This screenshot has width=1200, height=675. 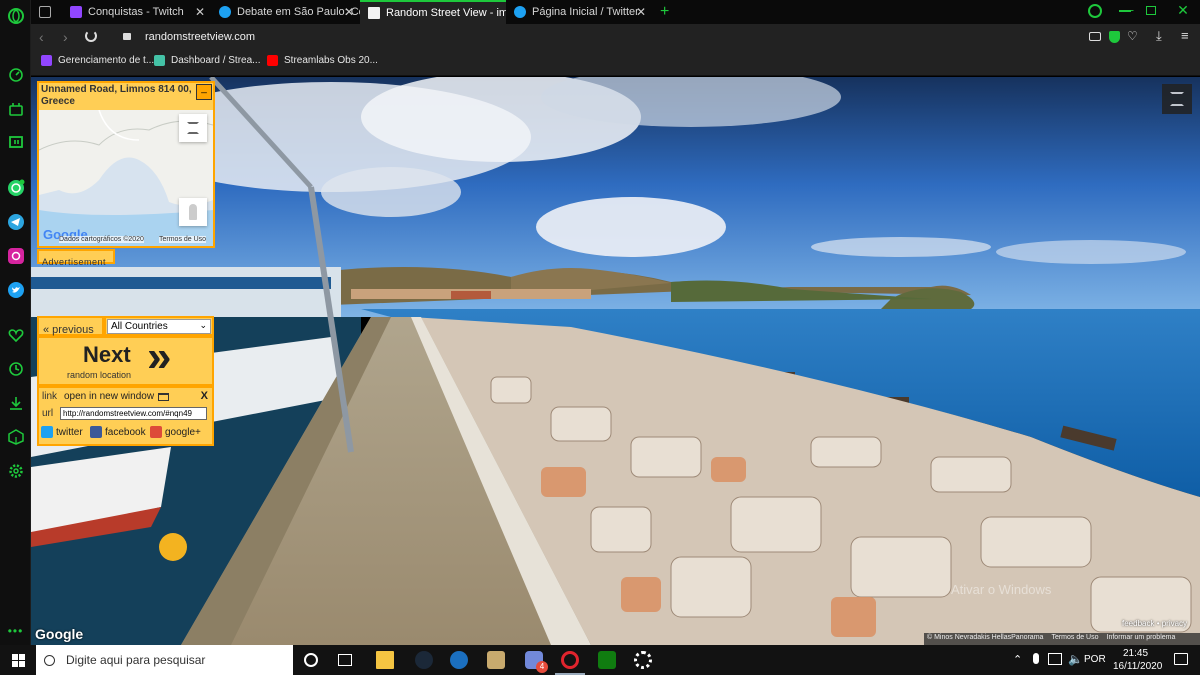 I want to click on steam-icon, so click(x=424, y=660).